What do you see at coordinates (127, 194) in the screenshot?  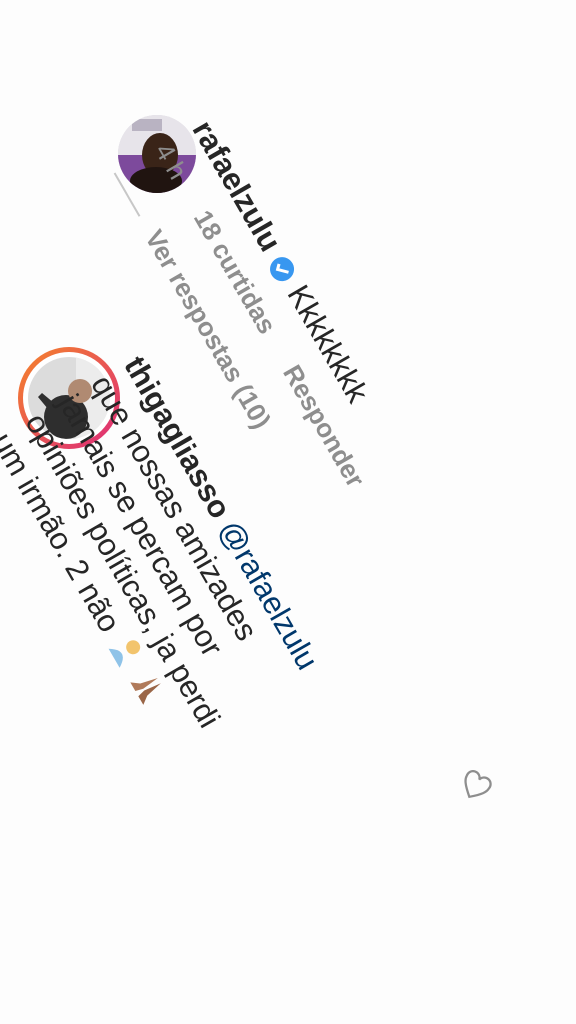 I see `replies-divider` at bounding box center [127, 194].